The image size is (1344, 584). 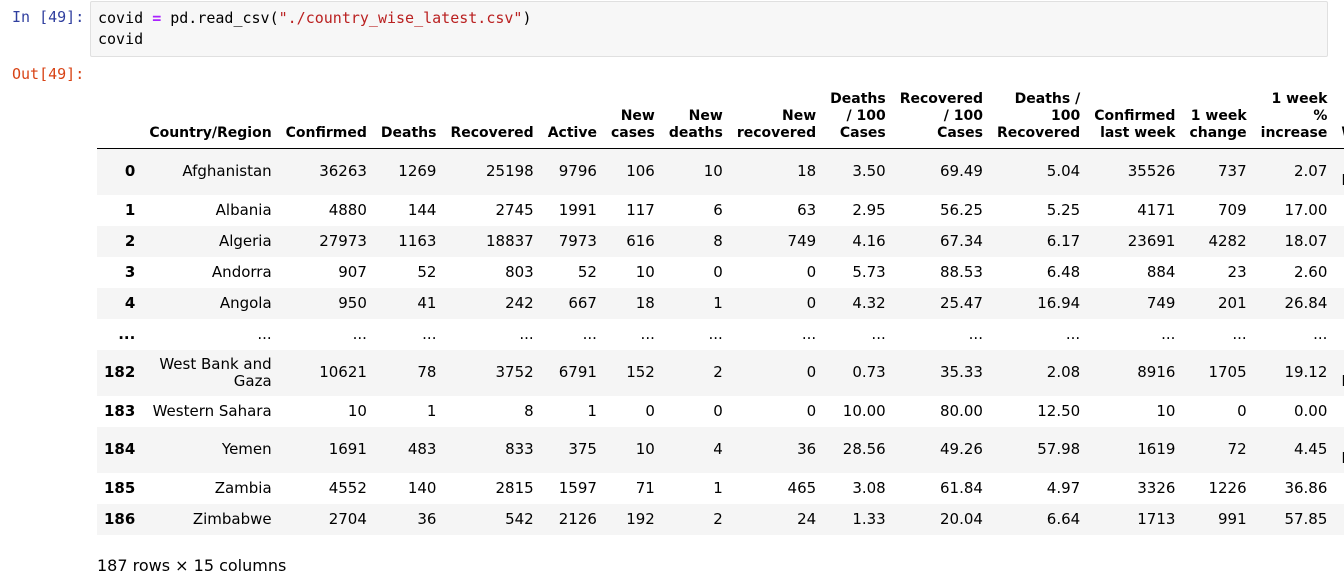 I want to click on table-cell: 4.32, so click(x=869, y=302).